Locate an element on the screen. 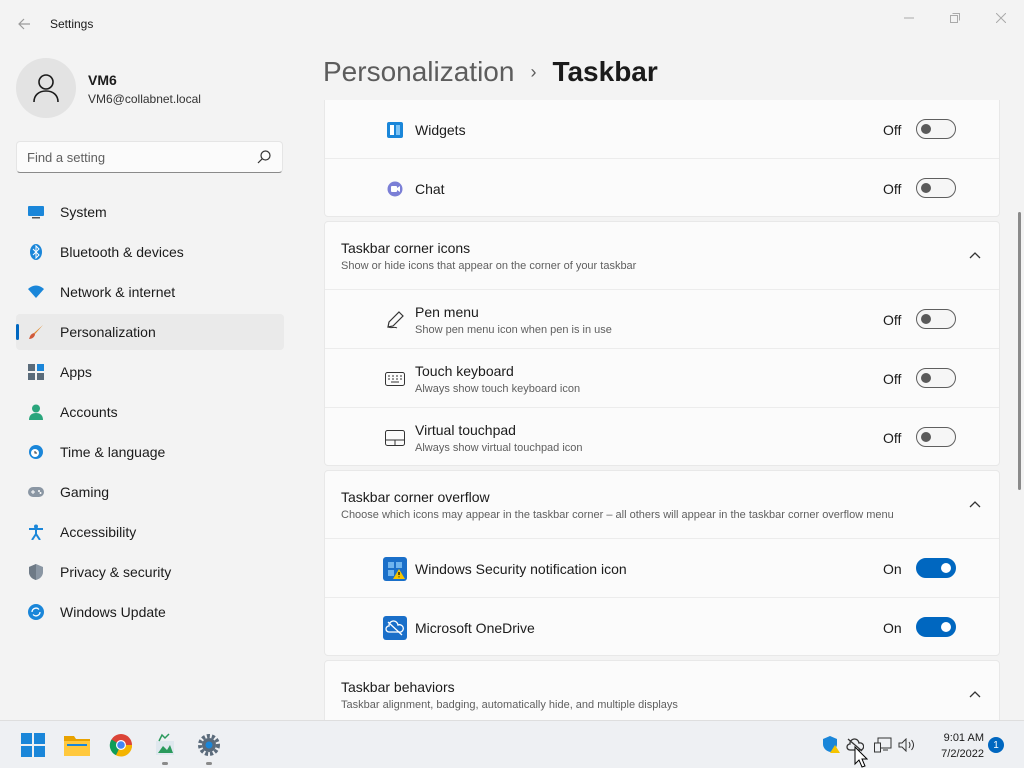 The height and width of the screenshot is (768, 1024). windows-security-toggle is located at coordinates (936, 568).